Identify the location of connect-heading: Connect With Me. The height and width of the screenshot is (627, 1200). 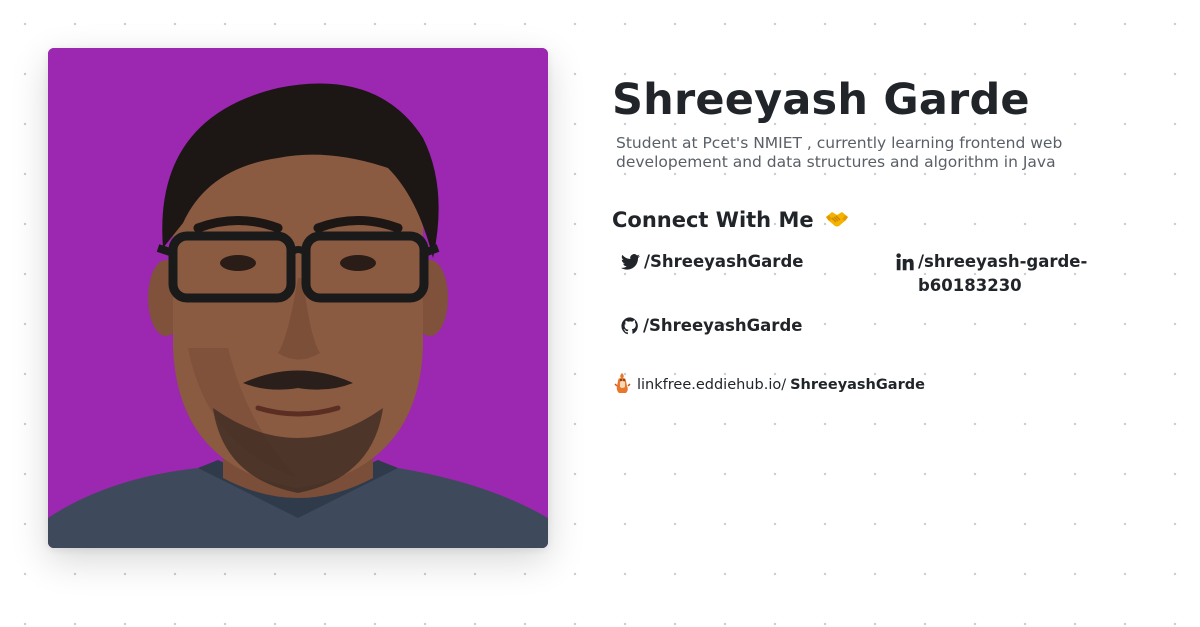
(892, 221).